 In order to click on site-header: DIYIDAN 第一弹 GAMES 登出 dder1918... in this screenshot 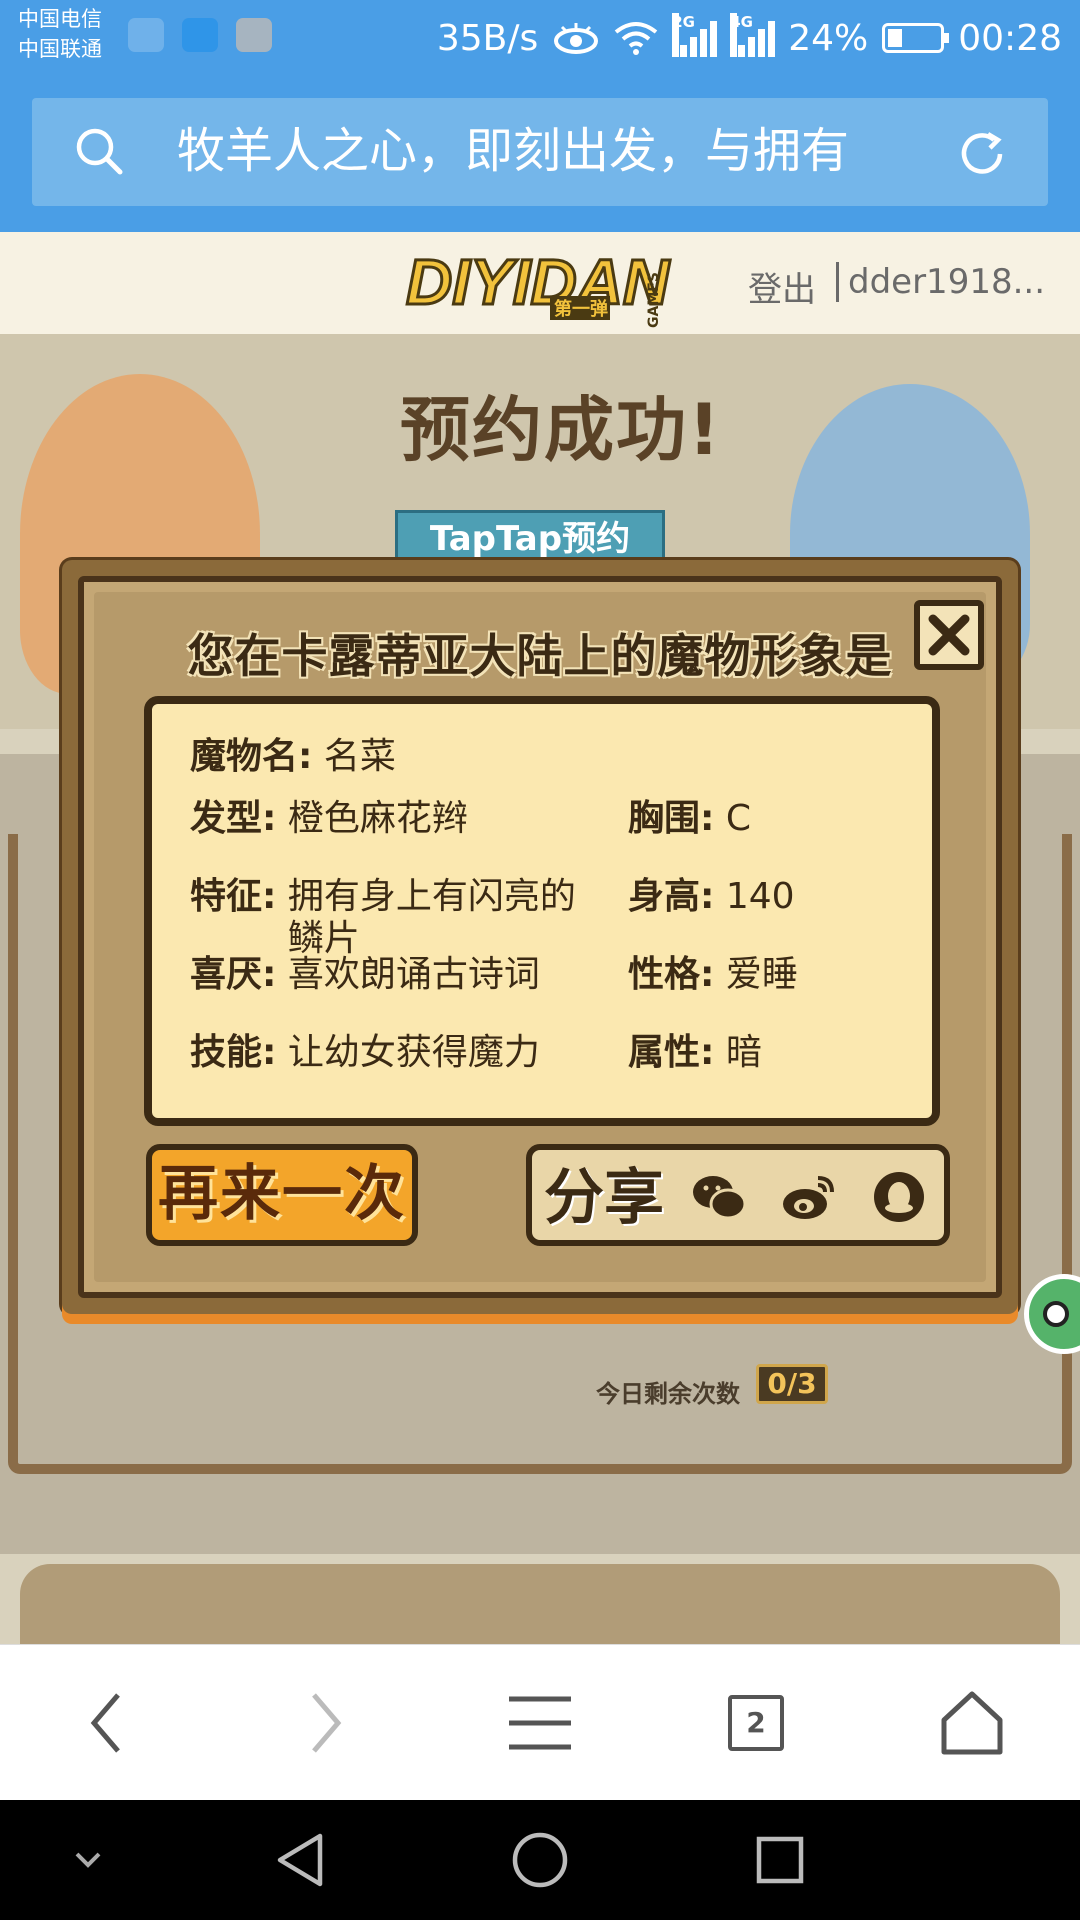, I will do `click(540, 283)`.